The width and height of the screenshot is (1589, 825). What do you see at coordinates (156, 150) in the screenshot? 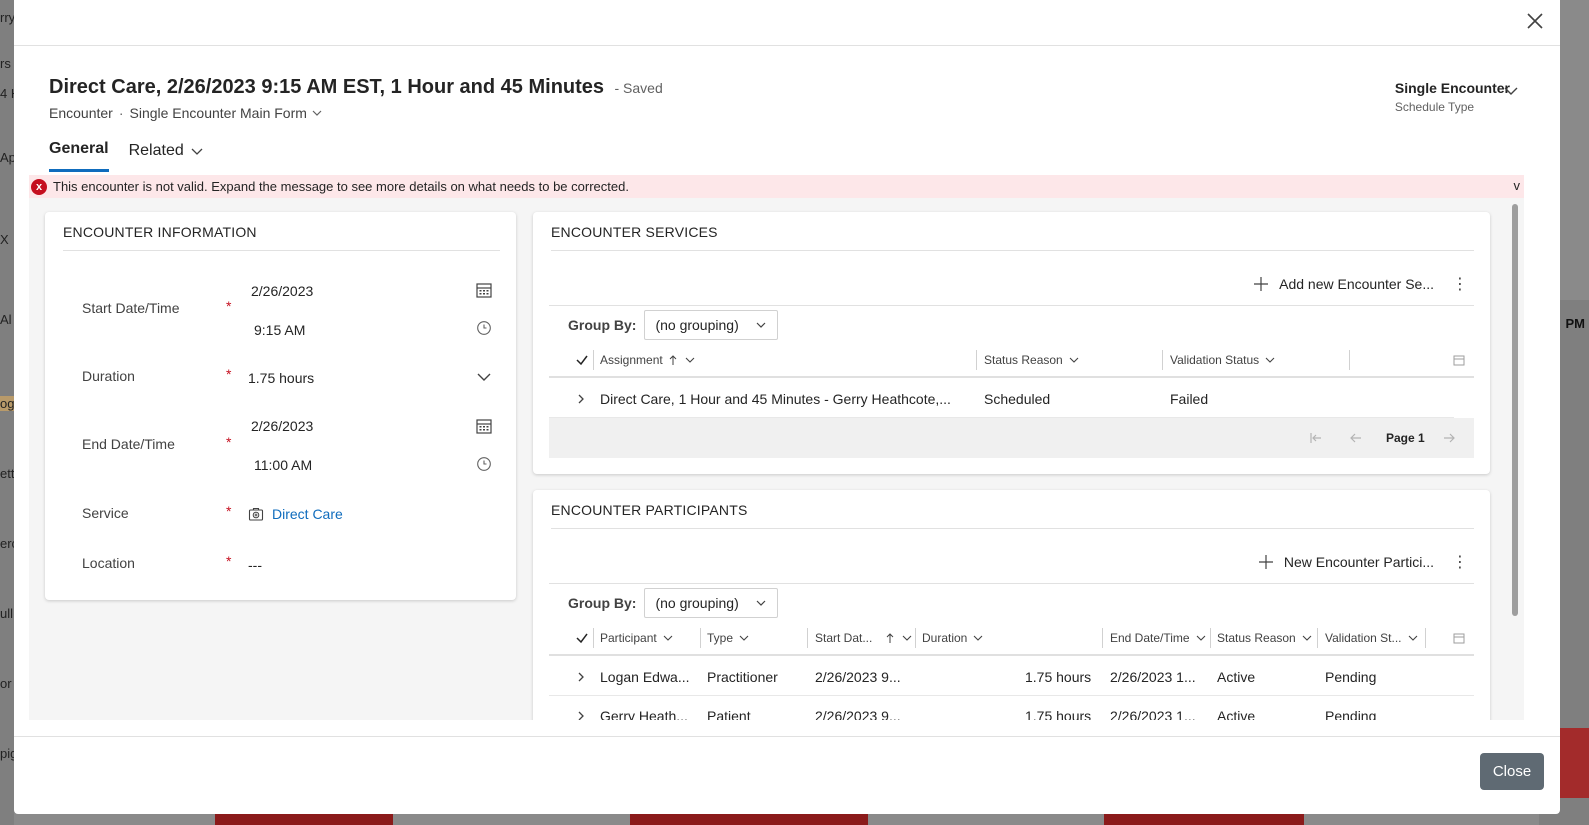
I see `tab-related-label: Related` at bounding box center [156, 150].